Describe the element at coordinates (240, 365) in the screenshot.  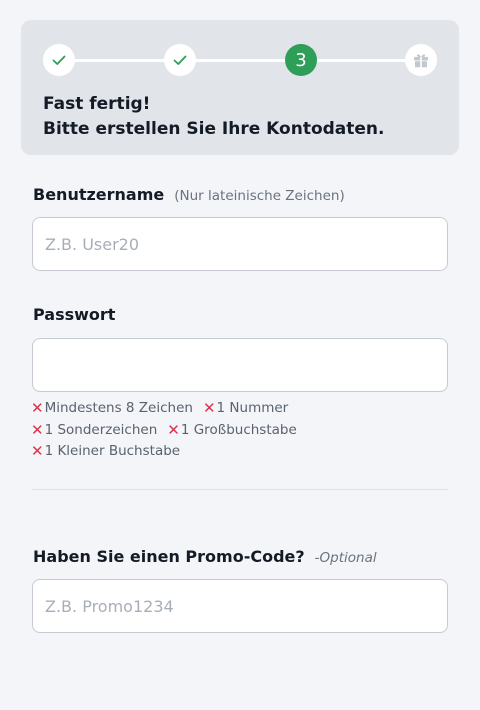
I see `password-input` at that location.